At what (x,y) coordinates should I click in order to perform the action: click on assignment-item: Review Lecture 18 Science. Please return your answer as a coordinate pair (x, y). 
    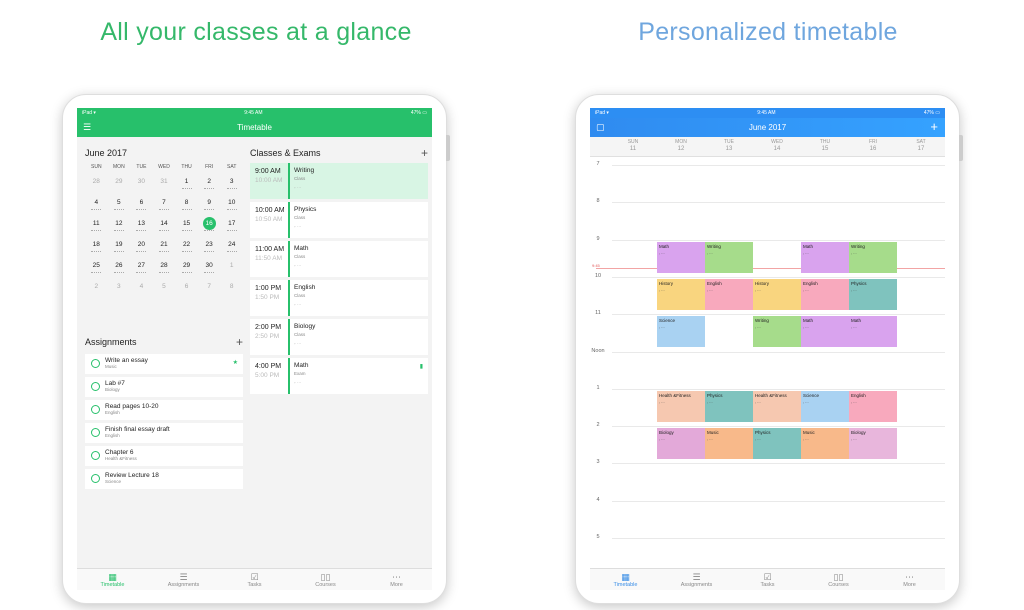
    Looking at the image, I should click on (164, 479).